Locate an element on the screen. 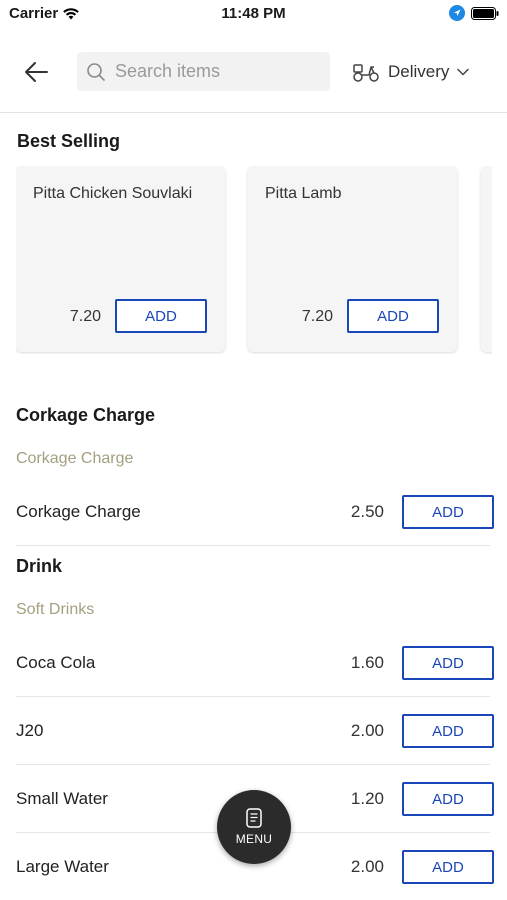 This screenshot has width=507, height=900. card-item-name: Pitta Lamb is located at coordinates (303, 193).